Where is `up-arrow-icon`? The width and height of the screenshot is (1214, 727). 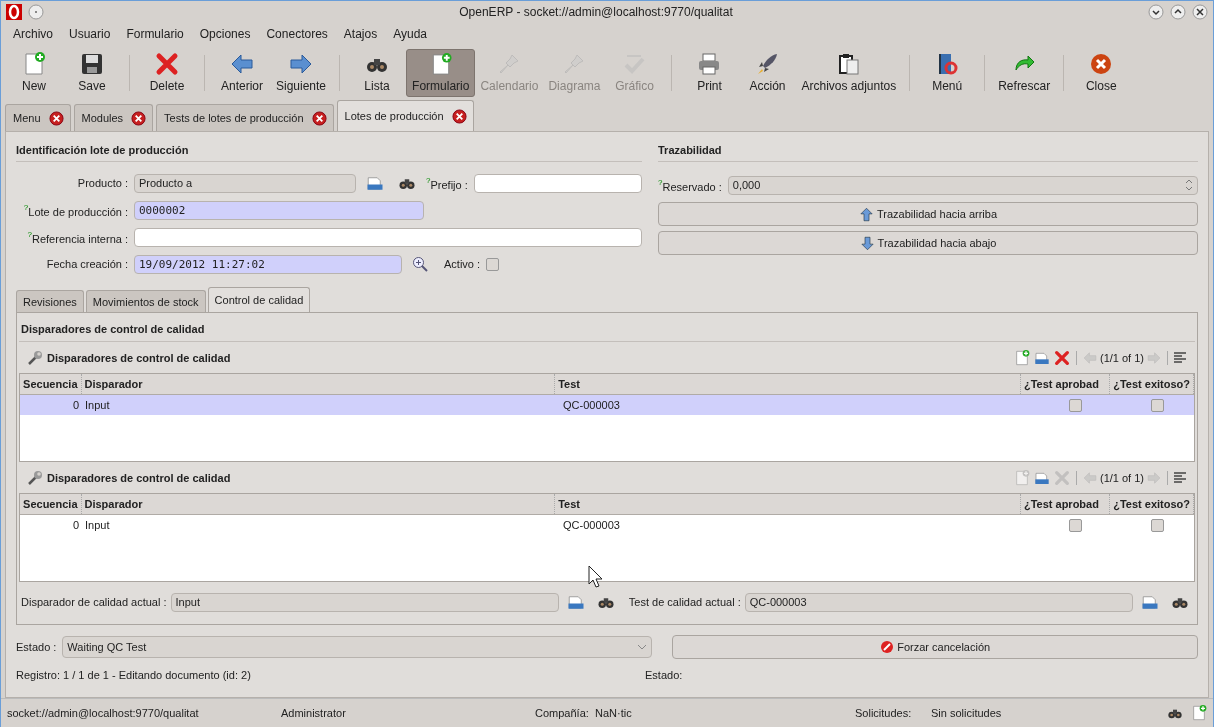
up-arrow-icon is located at coordinates (866, 214).